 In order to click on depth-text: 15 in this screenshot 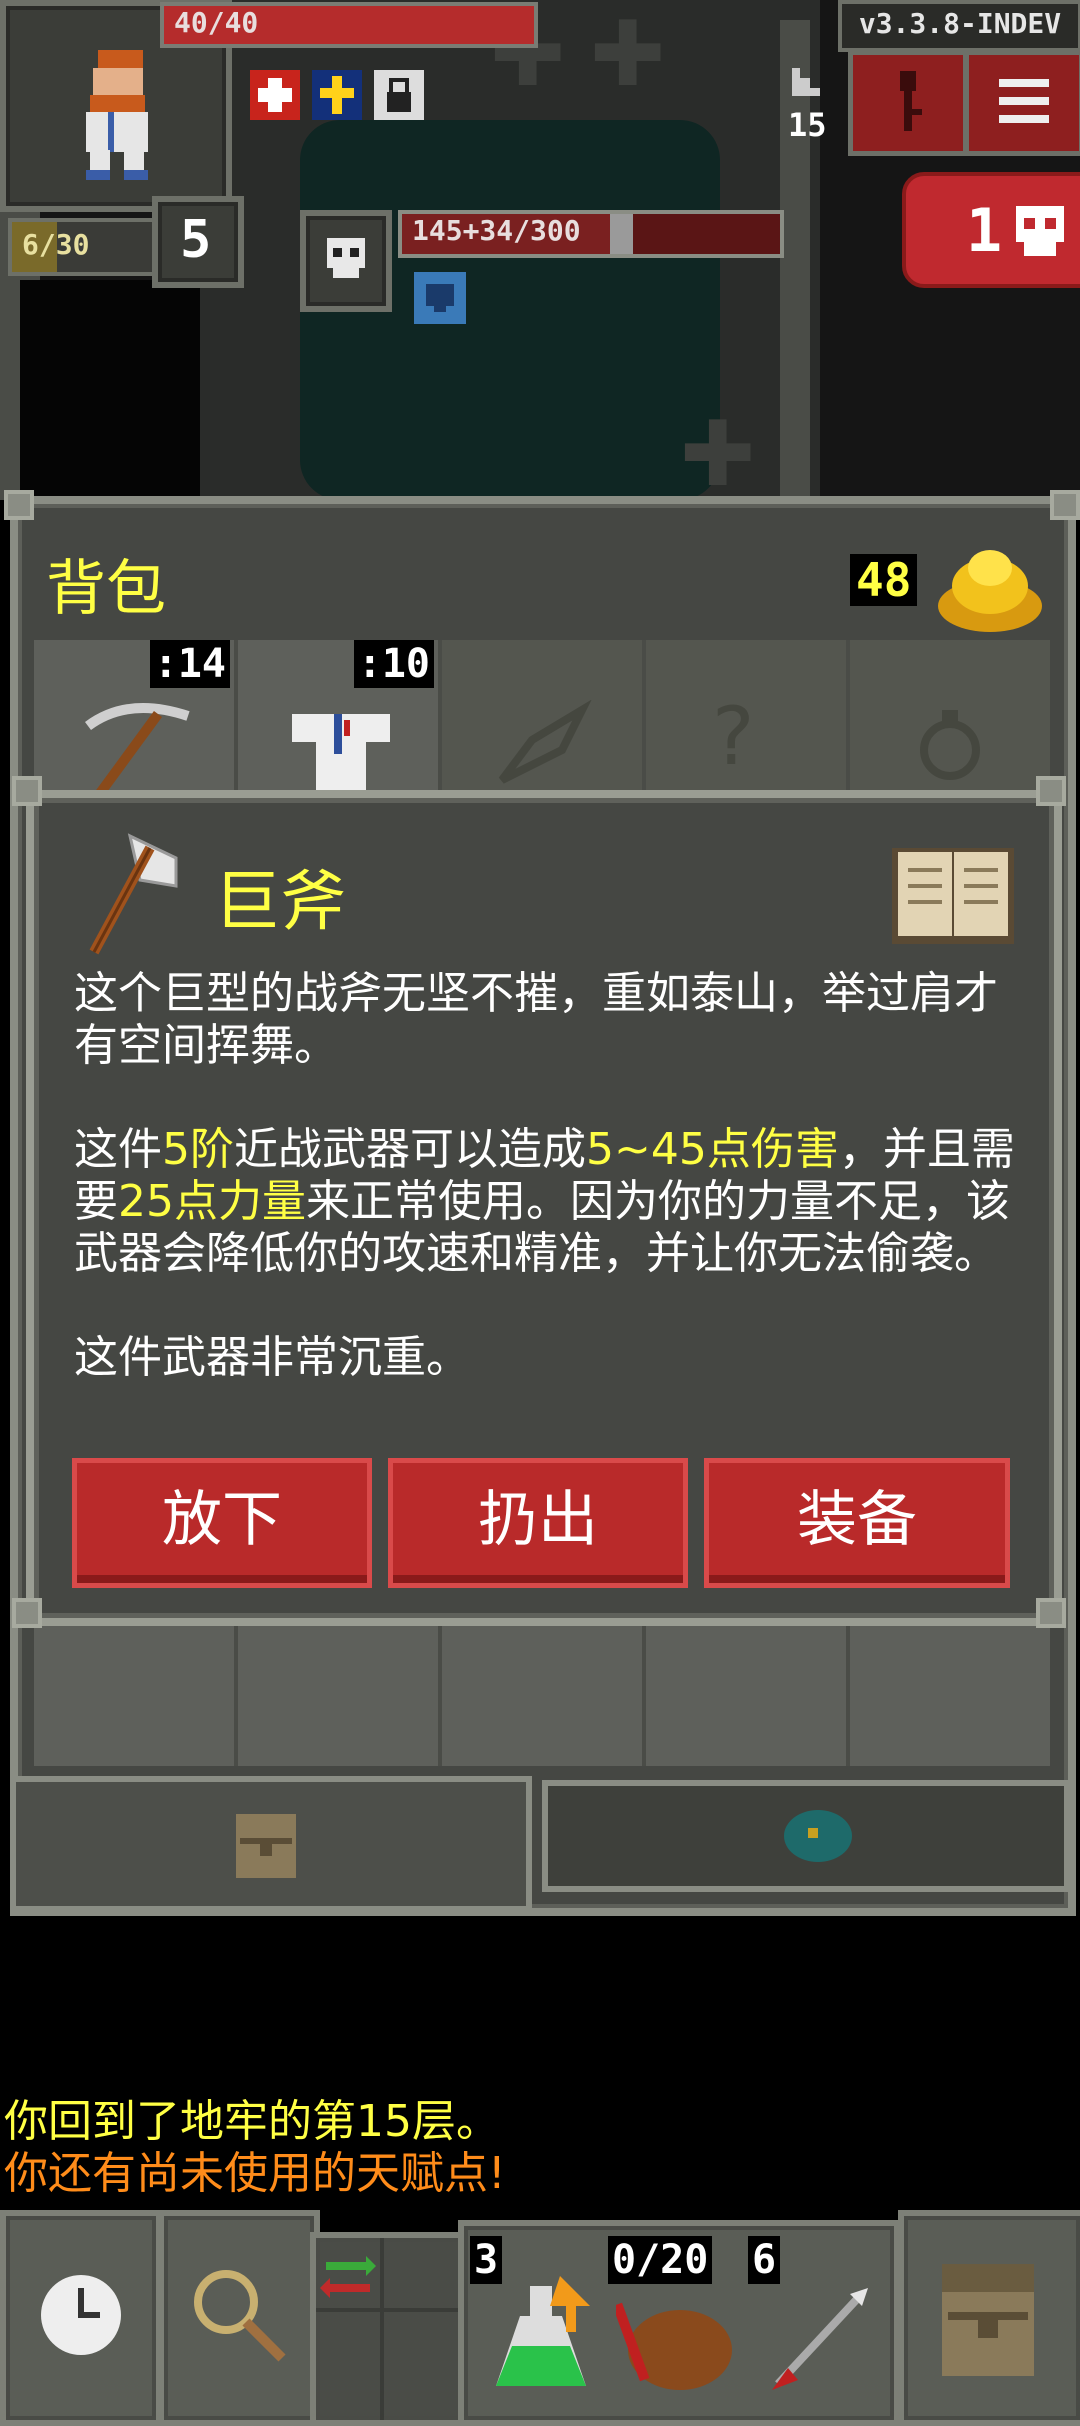, I will do `click(807, 125)`.